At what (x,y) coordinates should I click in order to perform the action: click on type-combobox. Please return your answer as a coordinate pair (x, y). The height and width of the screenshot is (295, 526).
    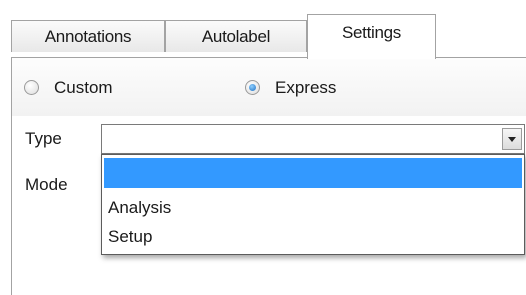
    Looking at the image, I should click on (313, 139).